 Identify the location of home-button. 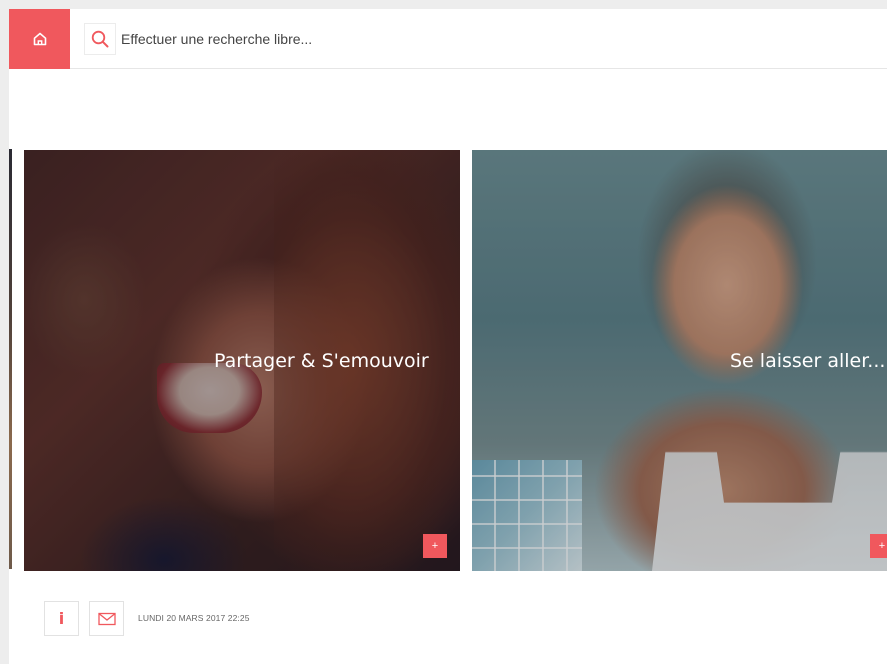
(39, 39).